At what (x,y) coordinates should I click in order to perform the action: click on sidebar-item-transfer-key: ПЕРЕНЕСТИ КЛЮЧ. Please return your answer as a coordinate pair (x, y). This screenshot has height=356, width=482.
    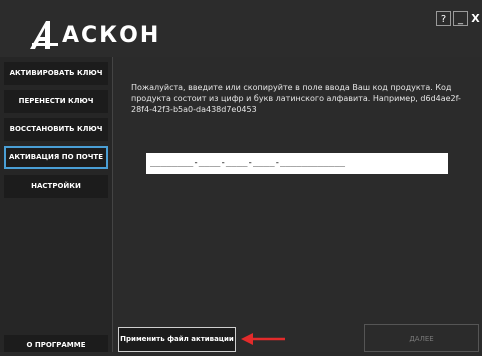
    Looking at the image, I should click on (56, 101).